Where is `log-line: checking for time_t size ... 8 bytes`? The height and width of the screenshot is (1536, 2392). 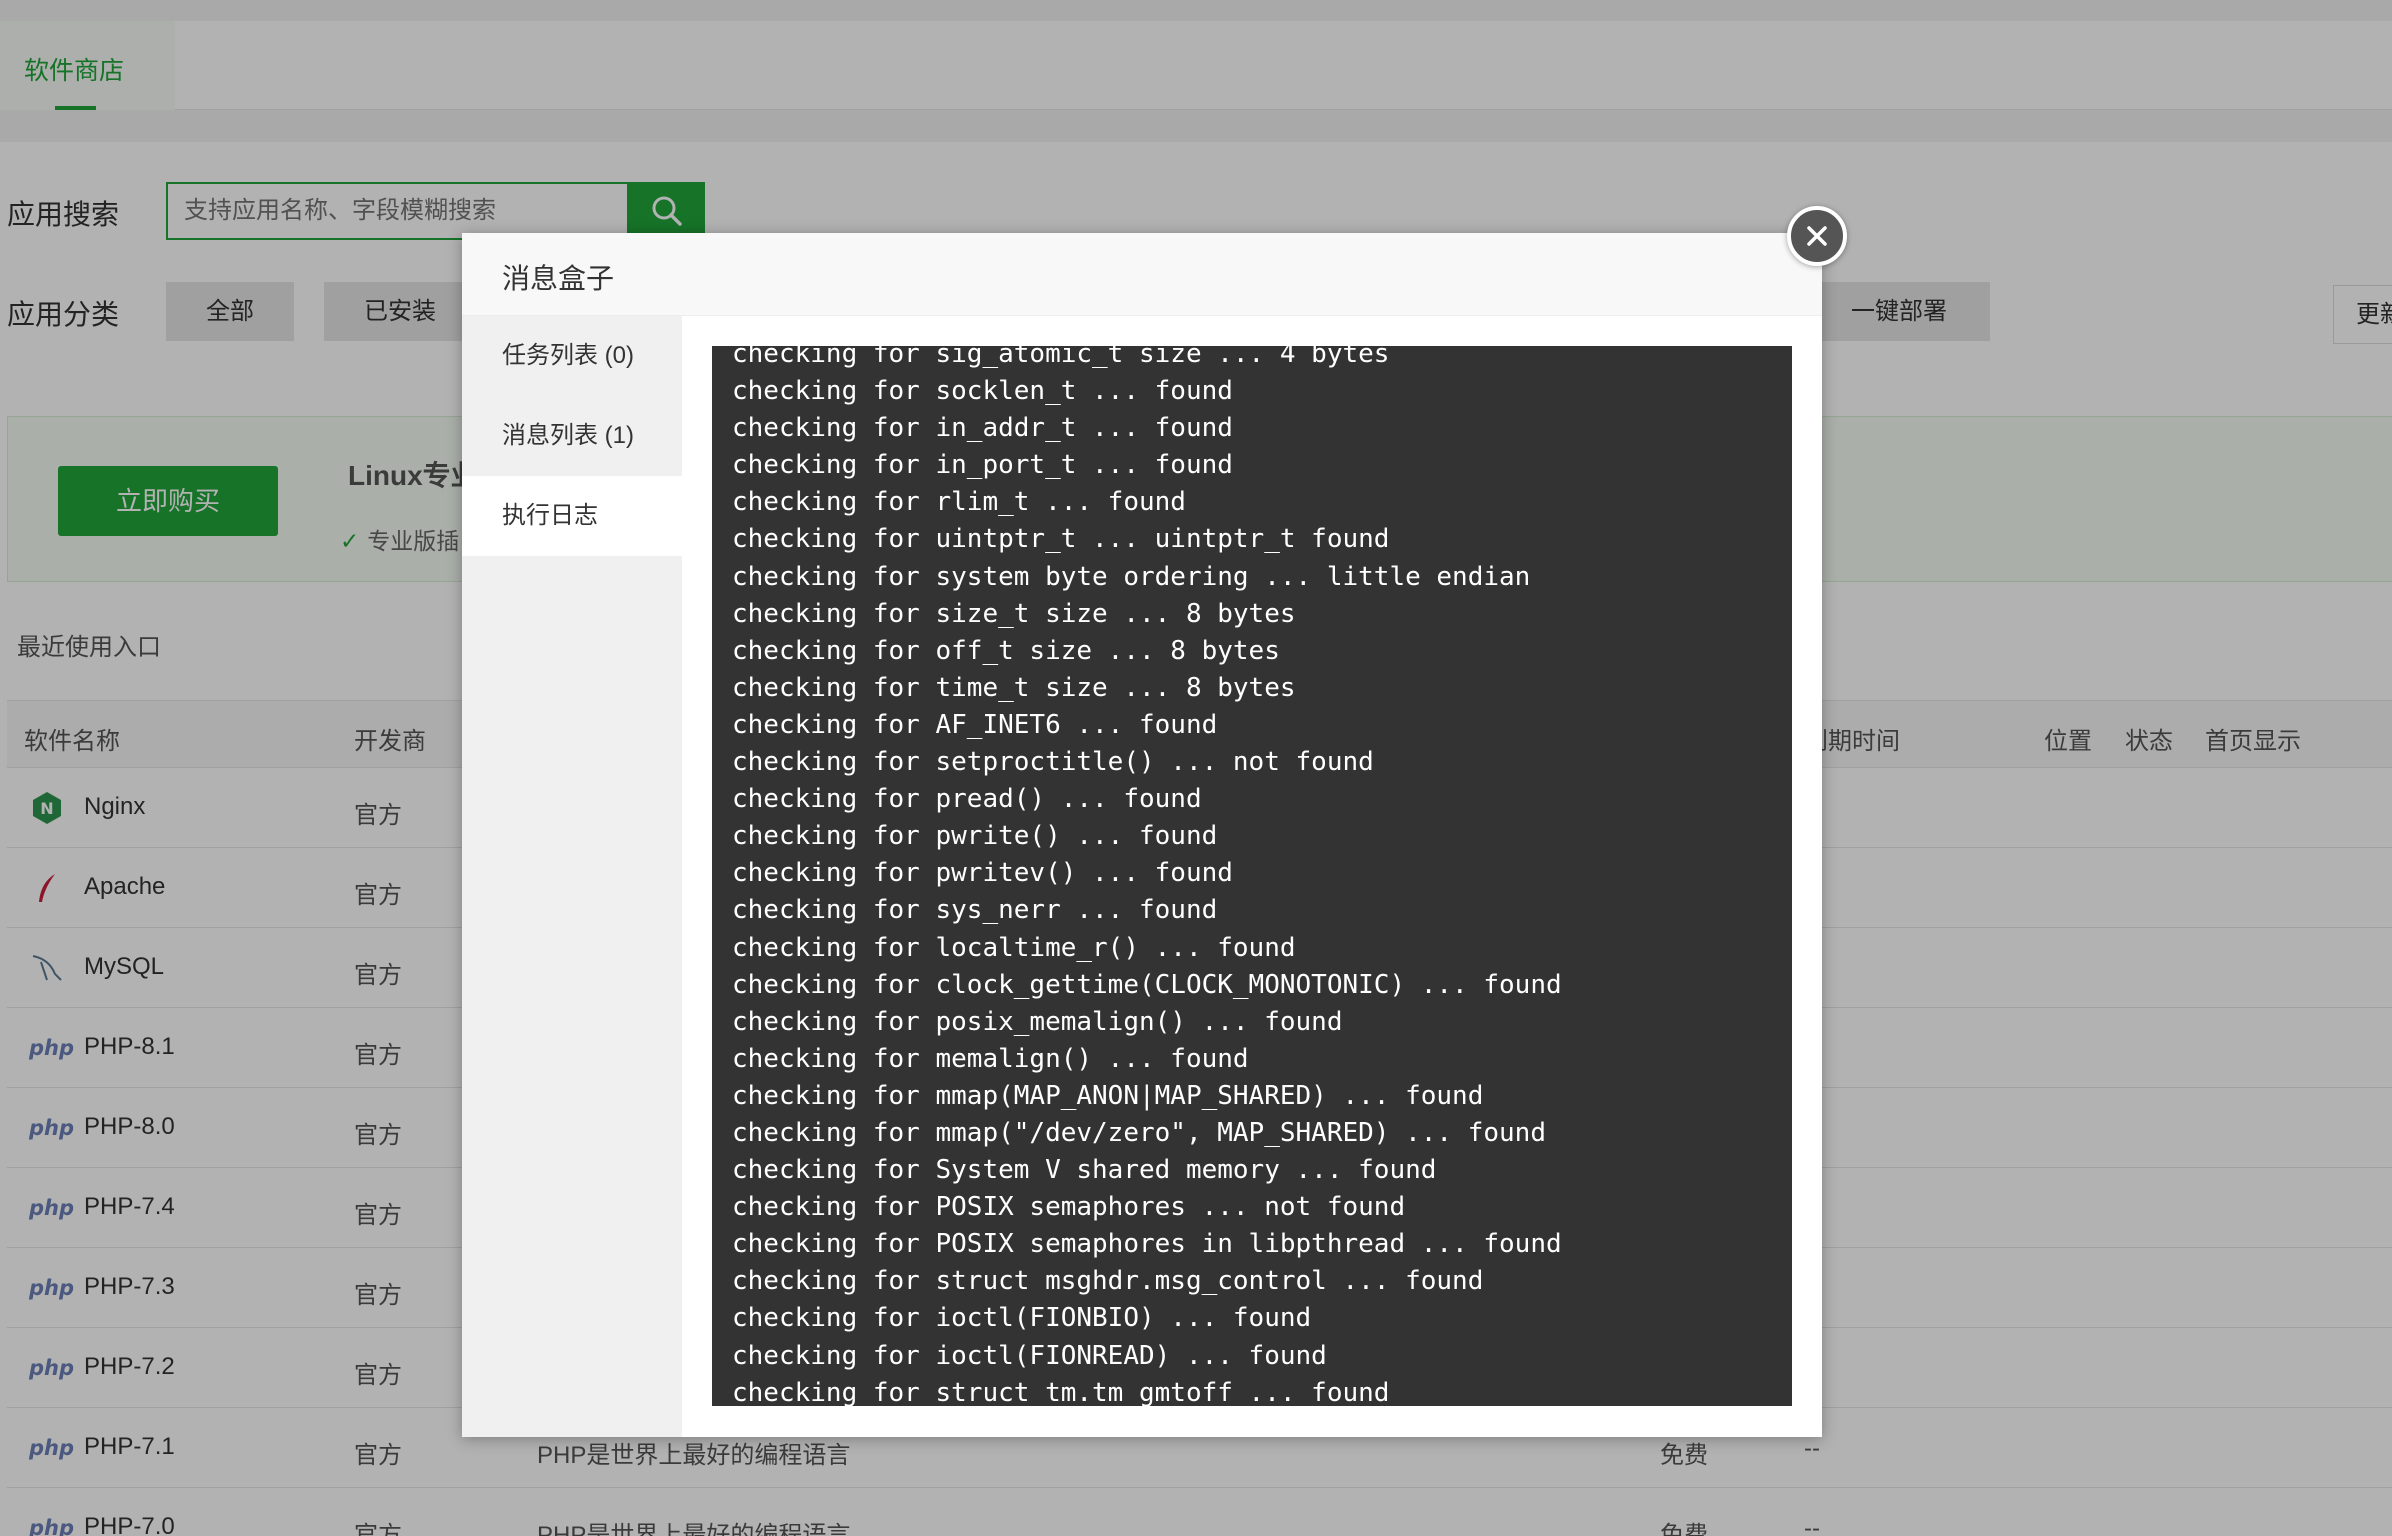
log-line: checking for time_t size ... 8 bytes is located at coordinates (1014, 687).